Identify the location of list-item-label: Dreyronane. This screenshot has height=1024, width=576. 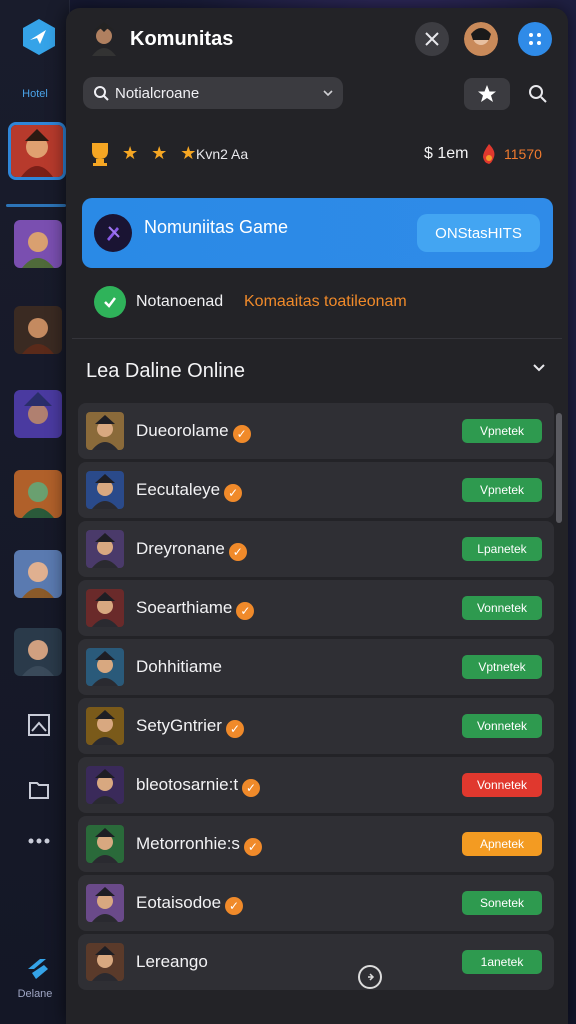
(180, 548).